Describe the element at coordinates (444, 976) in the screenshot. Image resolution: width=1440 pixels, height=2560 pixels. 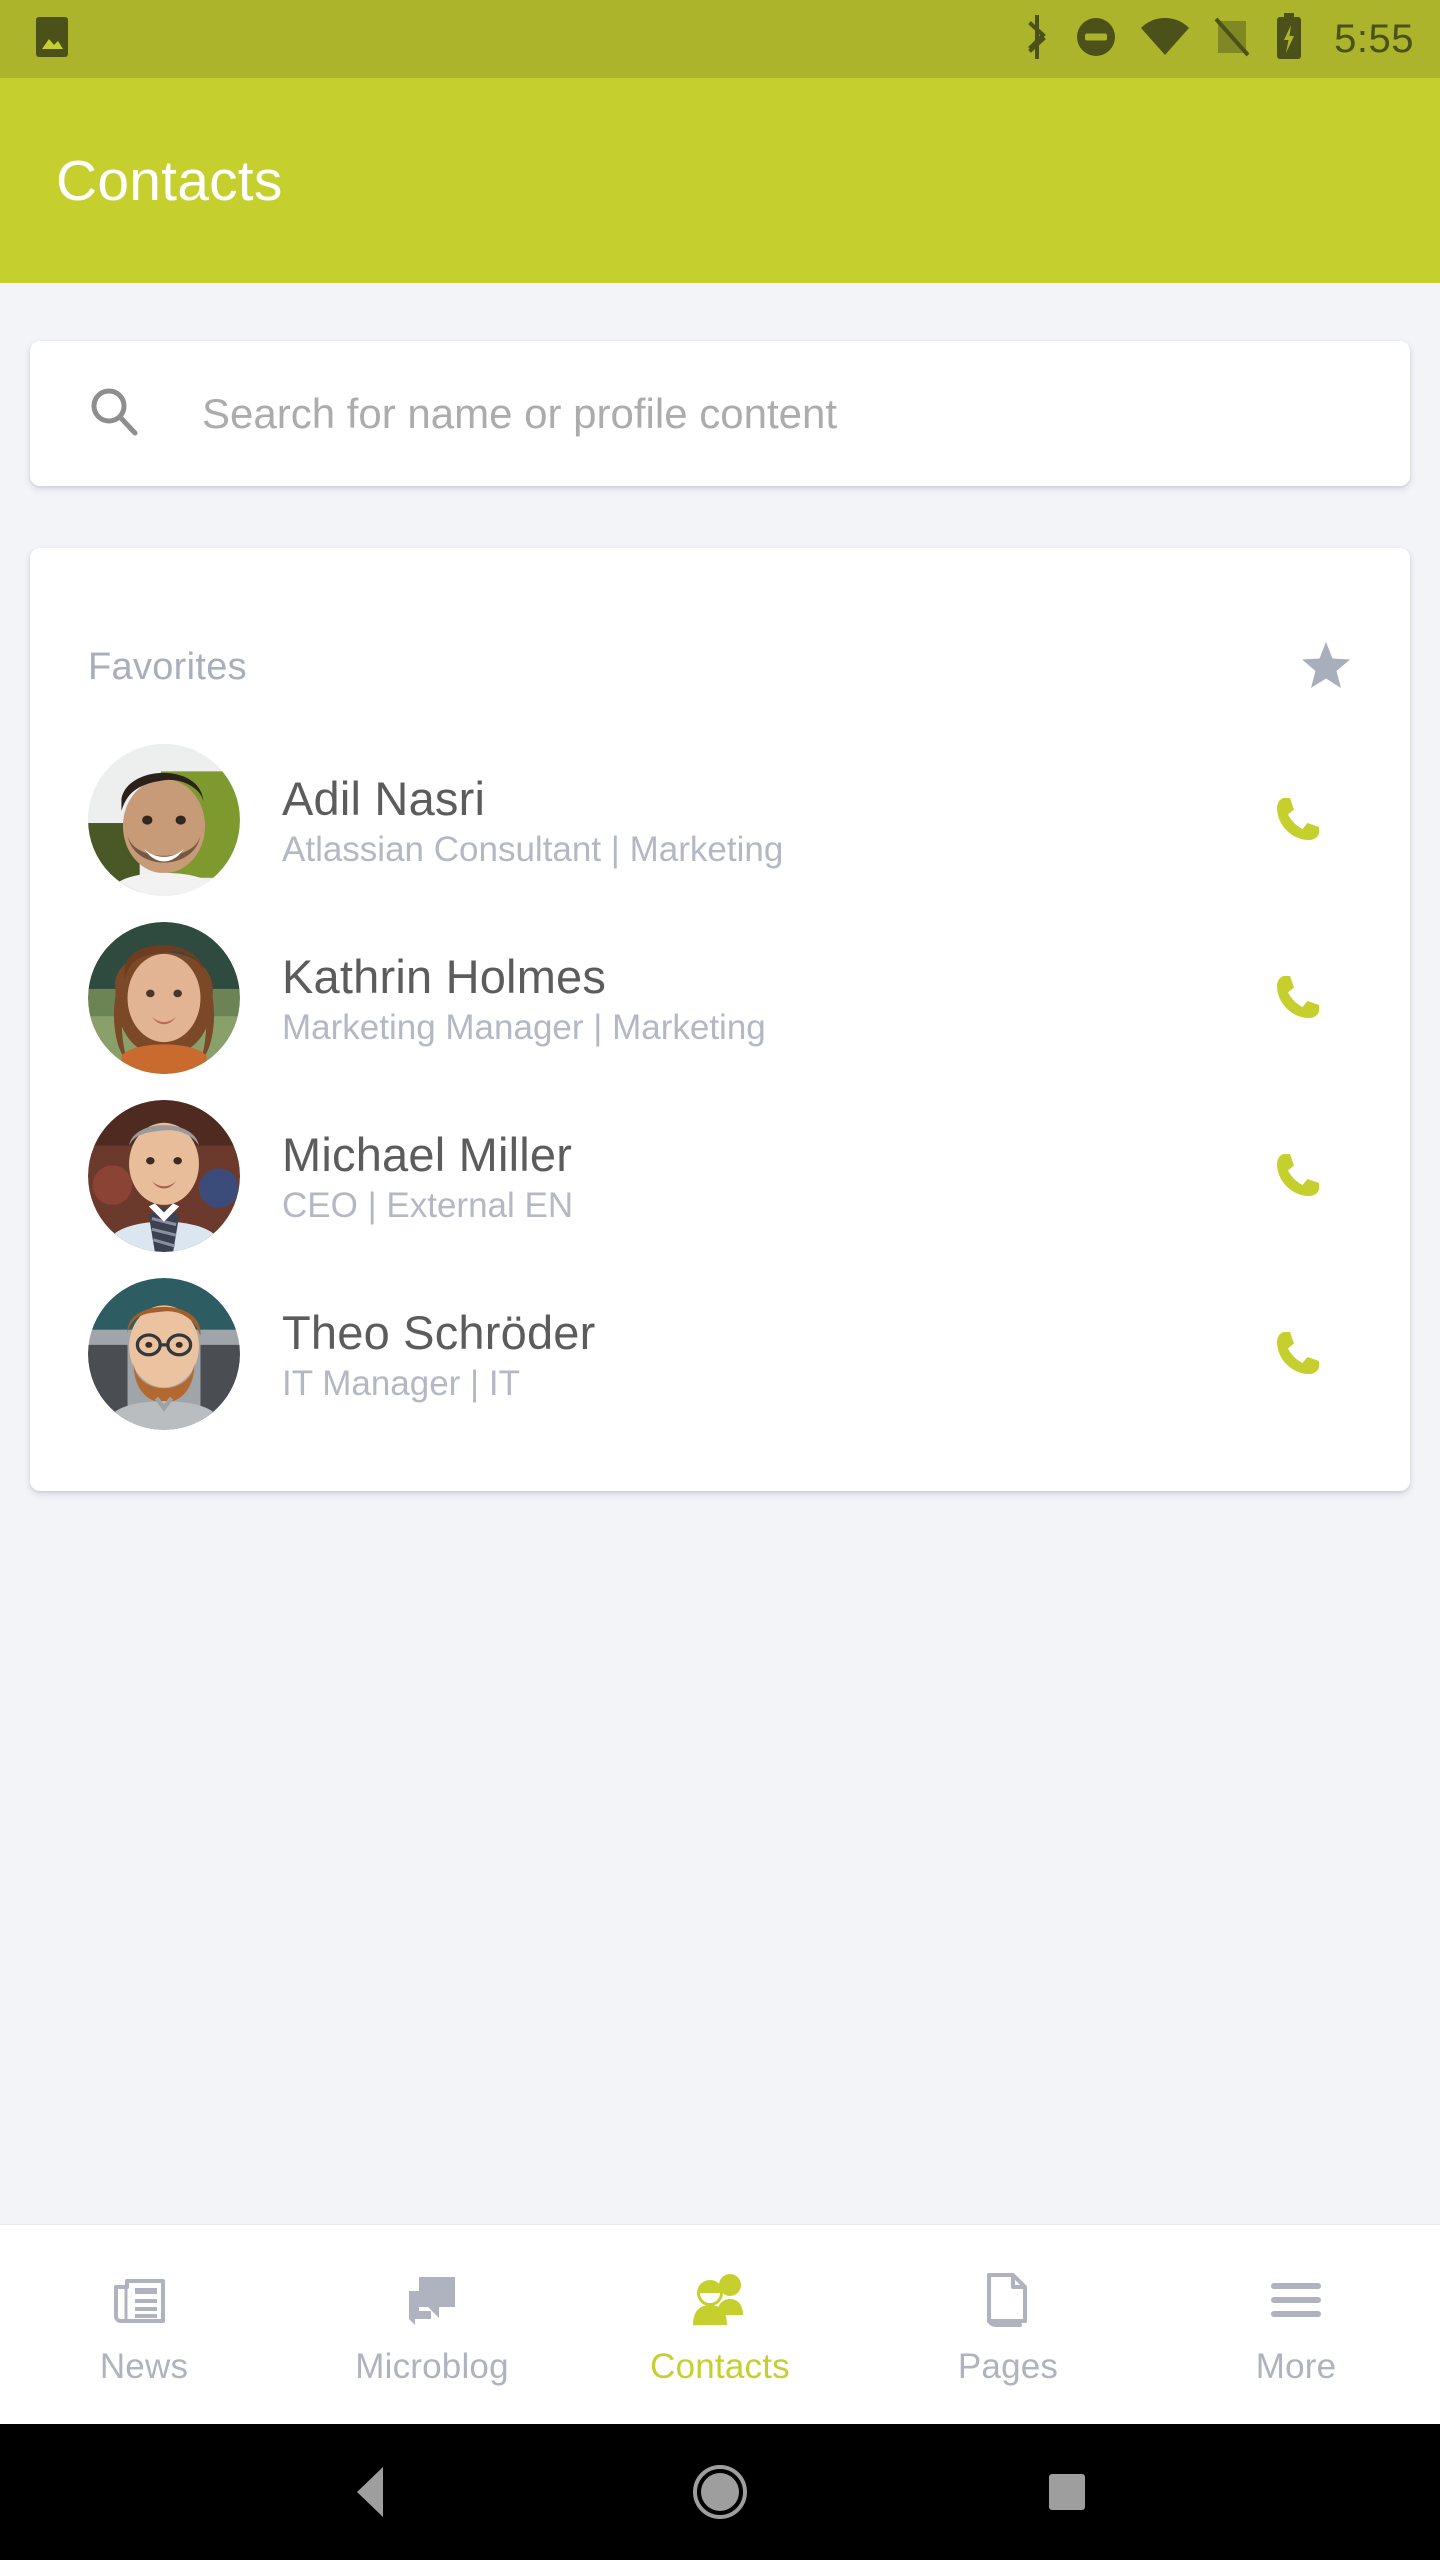
I see `contact-name: Kathrin Holmes` at that location.